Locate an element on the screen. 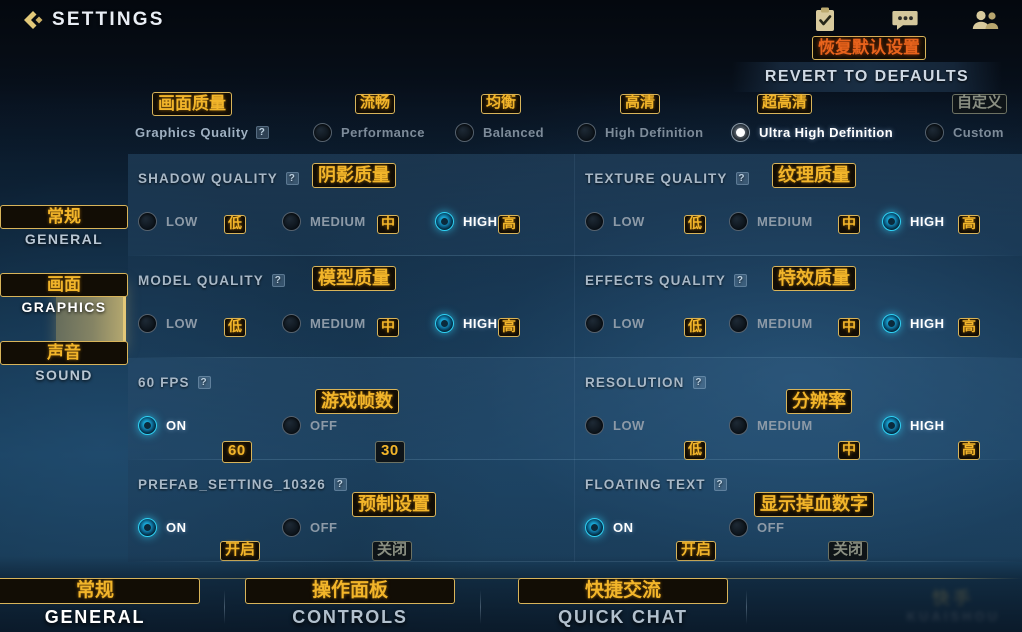  option-label-high: HIGH is located at coordinates (480, 323).